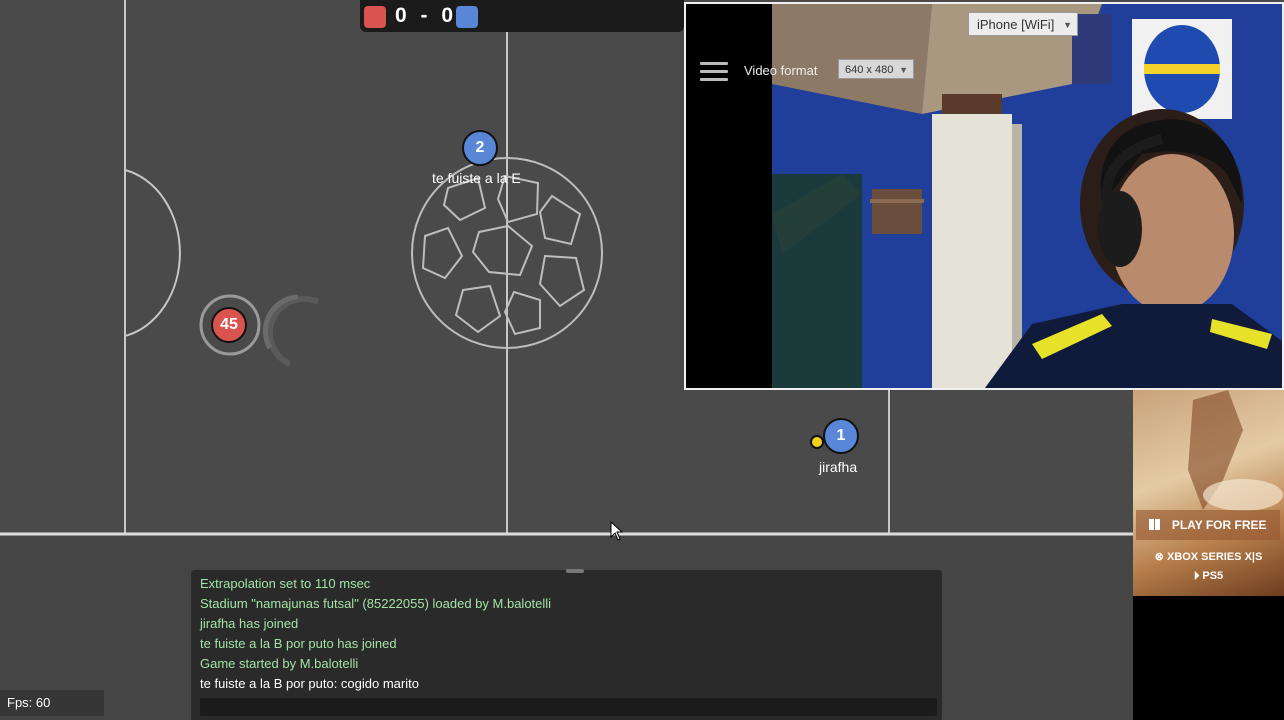  I want to click on hamburger-icon, so click(714, 72).